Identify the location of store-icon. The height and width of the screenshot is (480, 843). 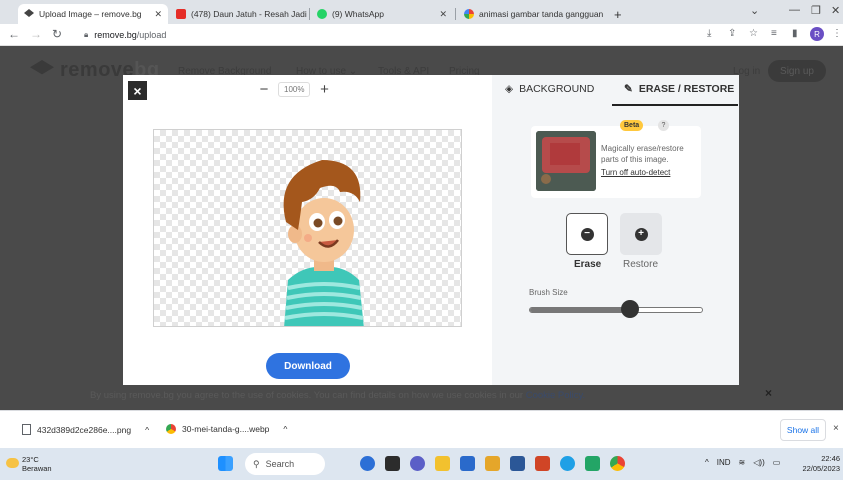
(467, 463).